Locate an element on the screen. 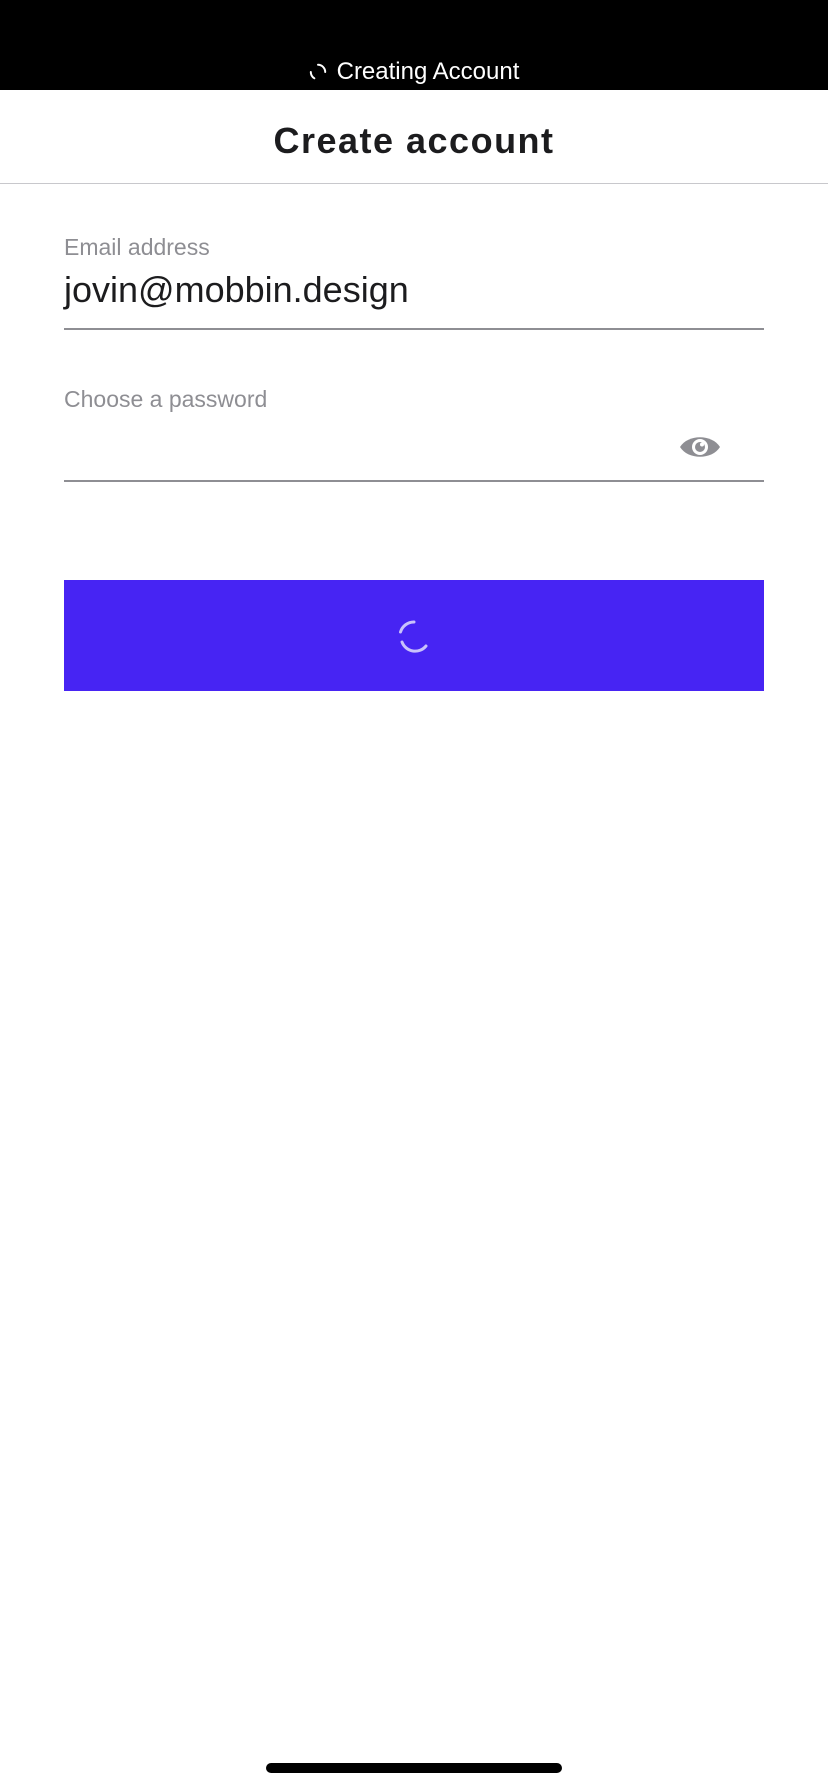  status-activity: Creating Account is located at coordinates (414, 72).